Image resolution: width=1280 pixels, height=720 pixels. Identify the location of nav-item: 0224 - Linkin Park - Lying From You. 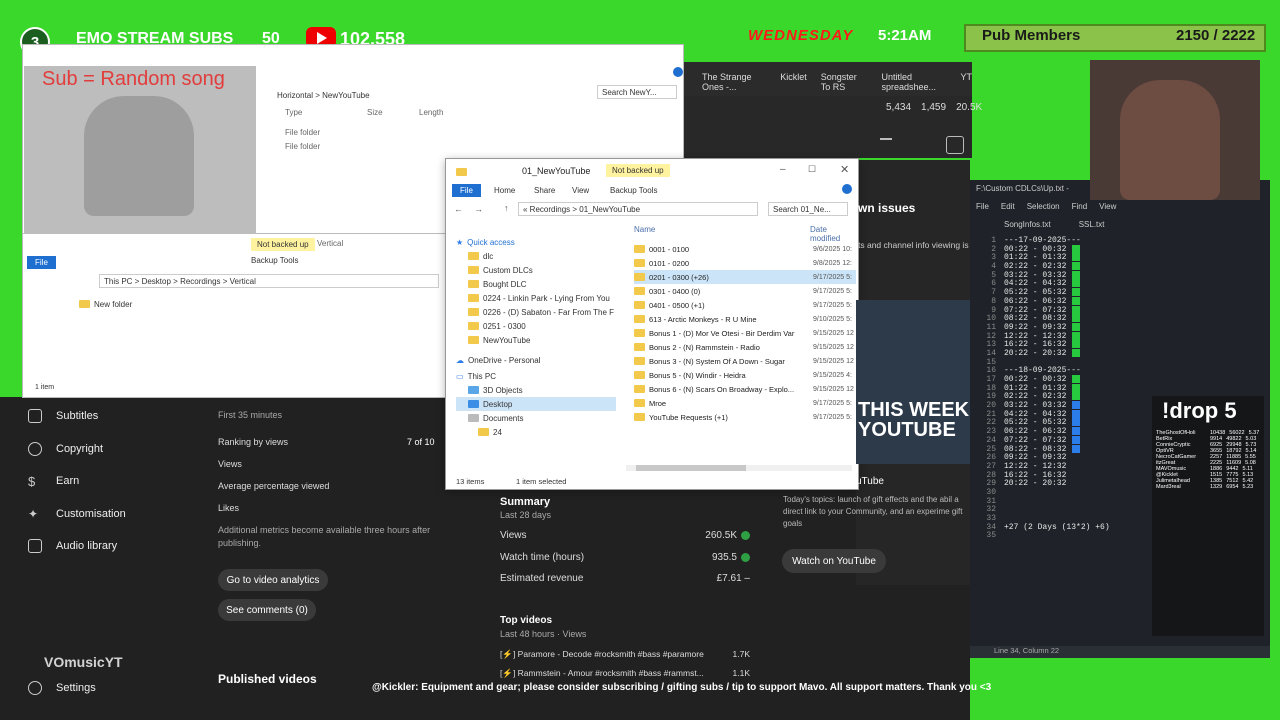
(536, 298).